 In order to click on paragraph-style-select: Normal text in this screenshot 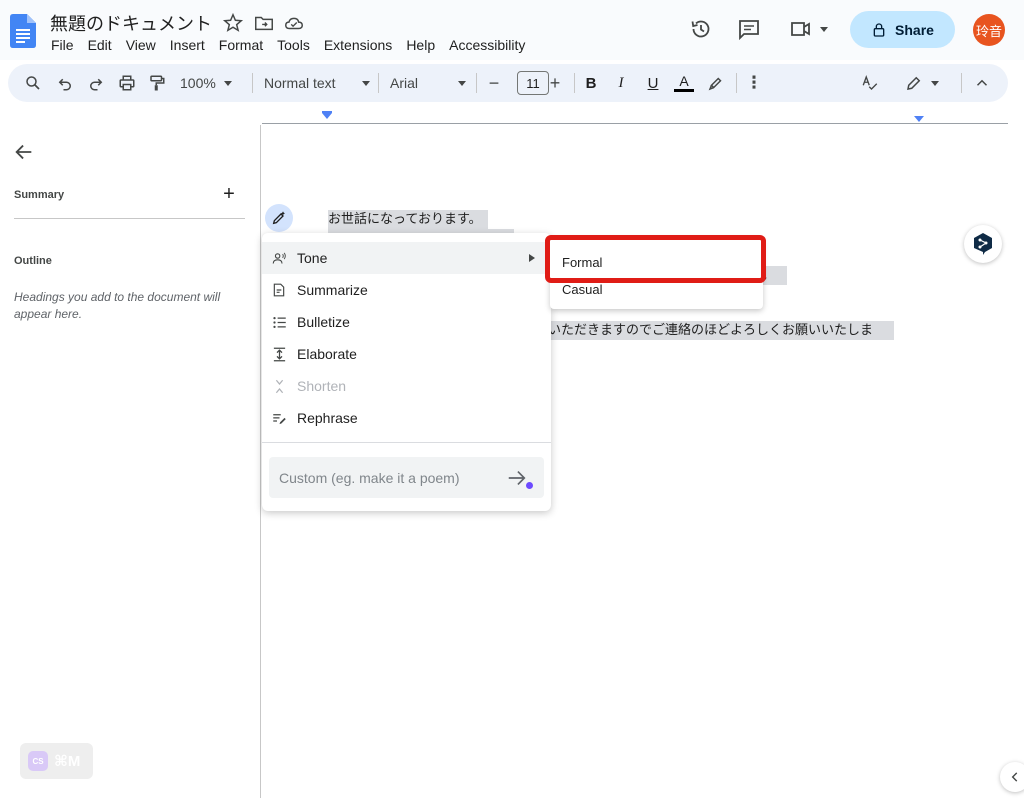, I will do `click(317, 83)`.